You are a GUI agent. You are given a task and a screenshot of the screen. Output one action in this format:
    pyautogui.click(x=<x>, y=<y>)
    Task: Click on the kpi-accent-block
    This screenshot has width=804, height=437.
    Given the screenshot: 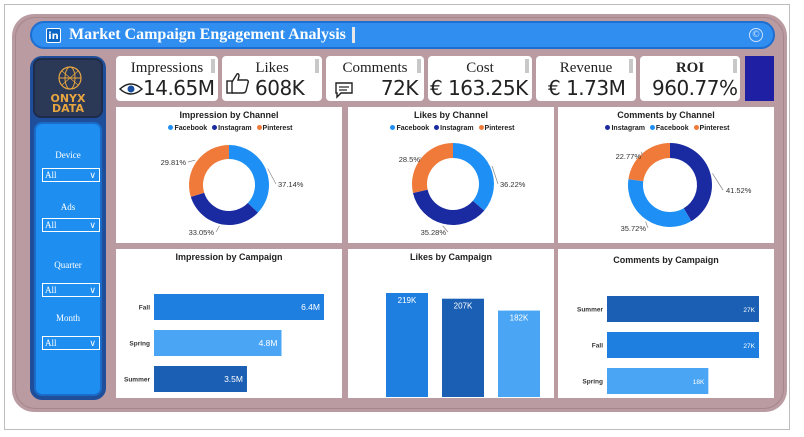 What is the action you would take?
    pyautogui.click(x=759, y=78)
    